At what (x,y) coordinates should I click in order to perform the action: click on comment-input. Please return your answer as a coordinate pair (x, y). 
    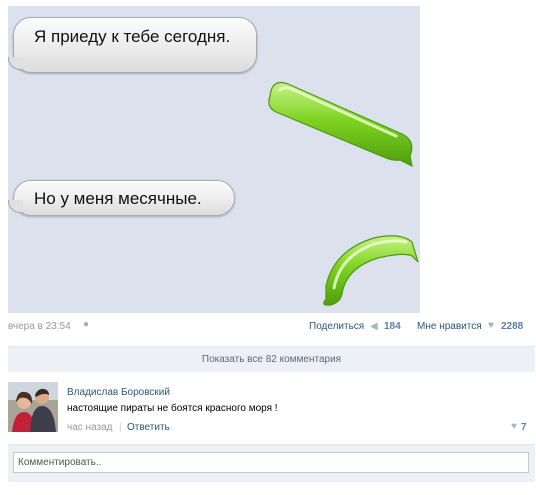
    Looking at the image, I should click on (271, 462).